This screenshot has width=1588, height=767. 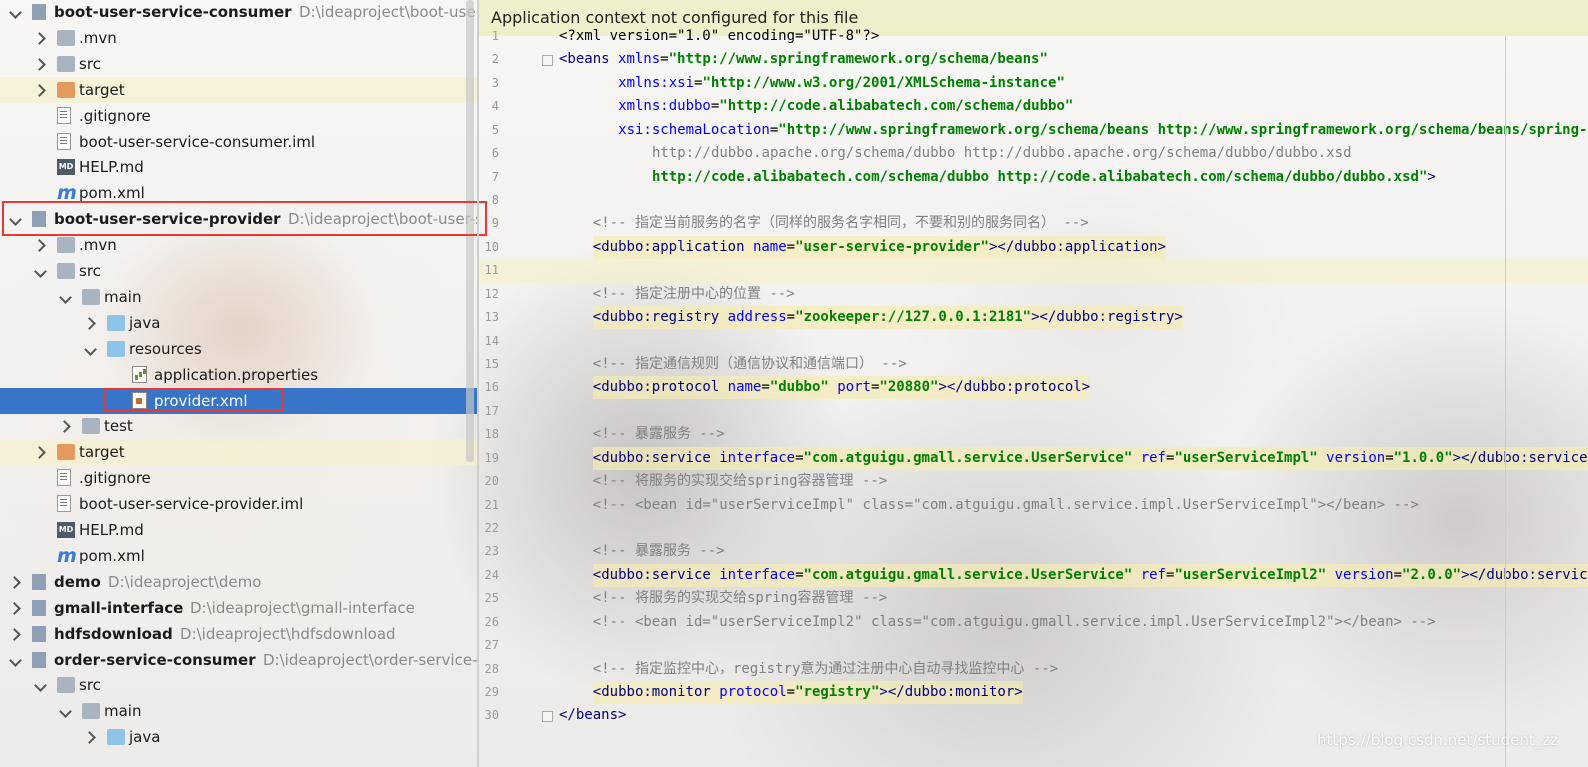 I want to click on tree-row-label: .gitignore, so click(x=115, y=115).